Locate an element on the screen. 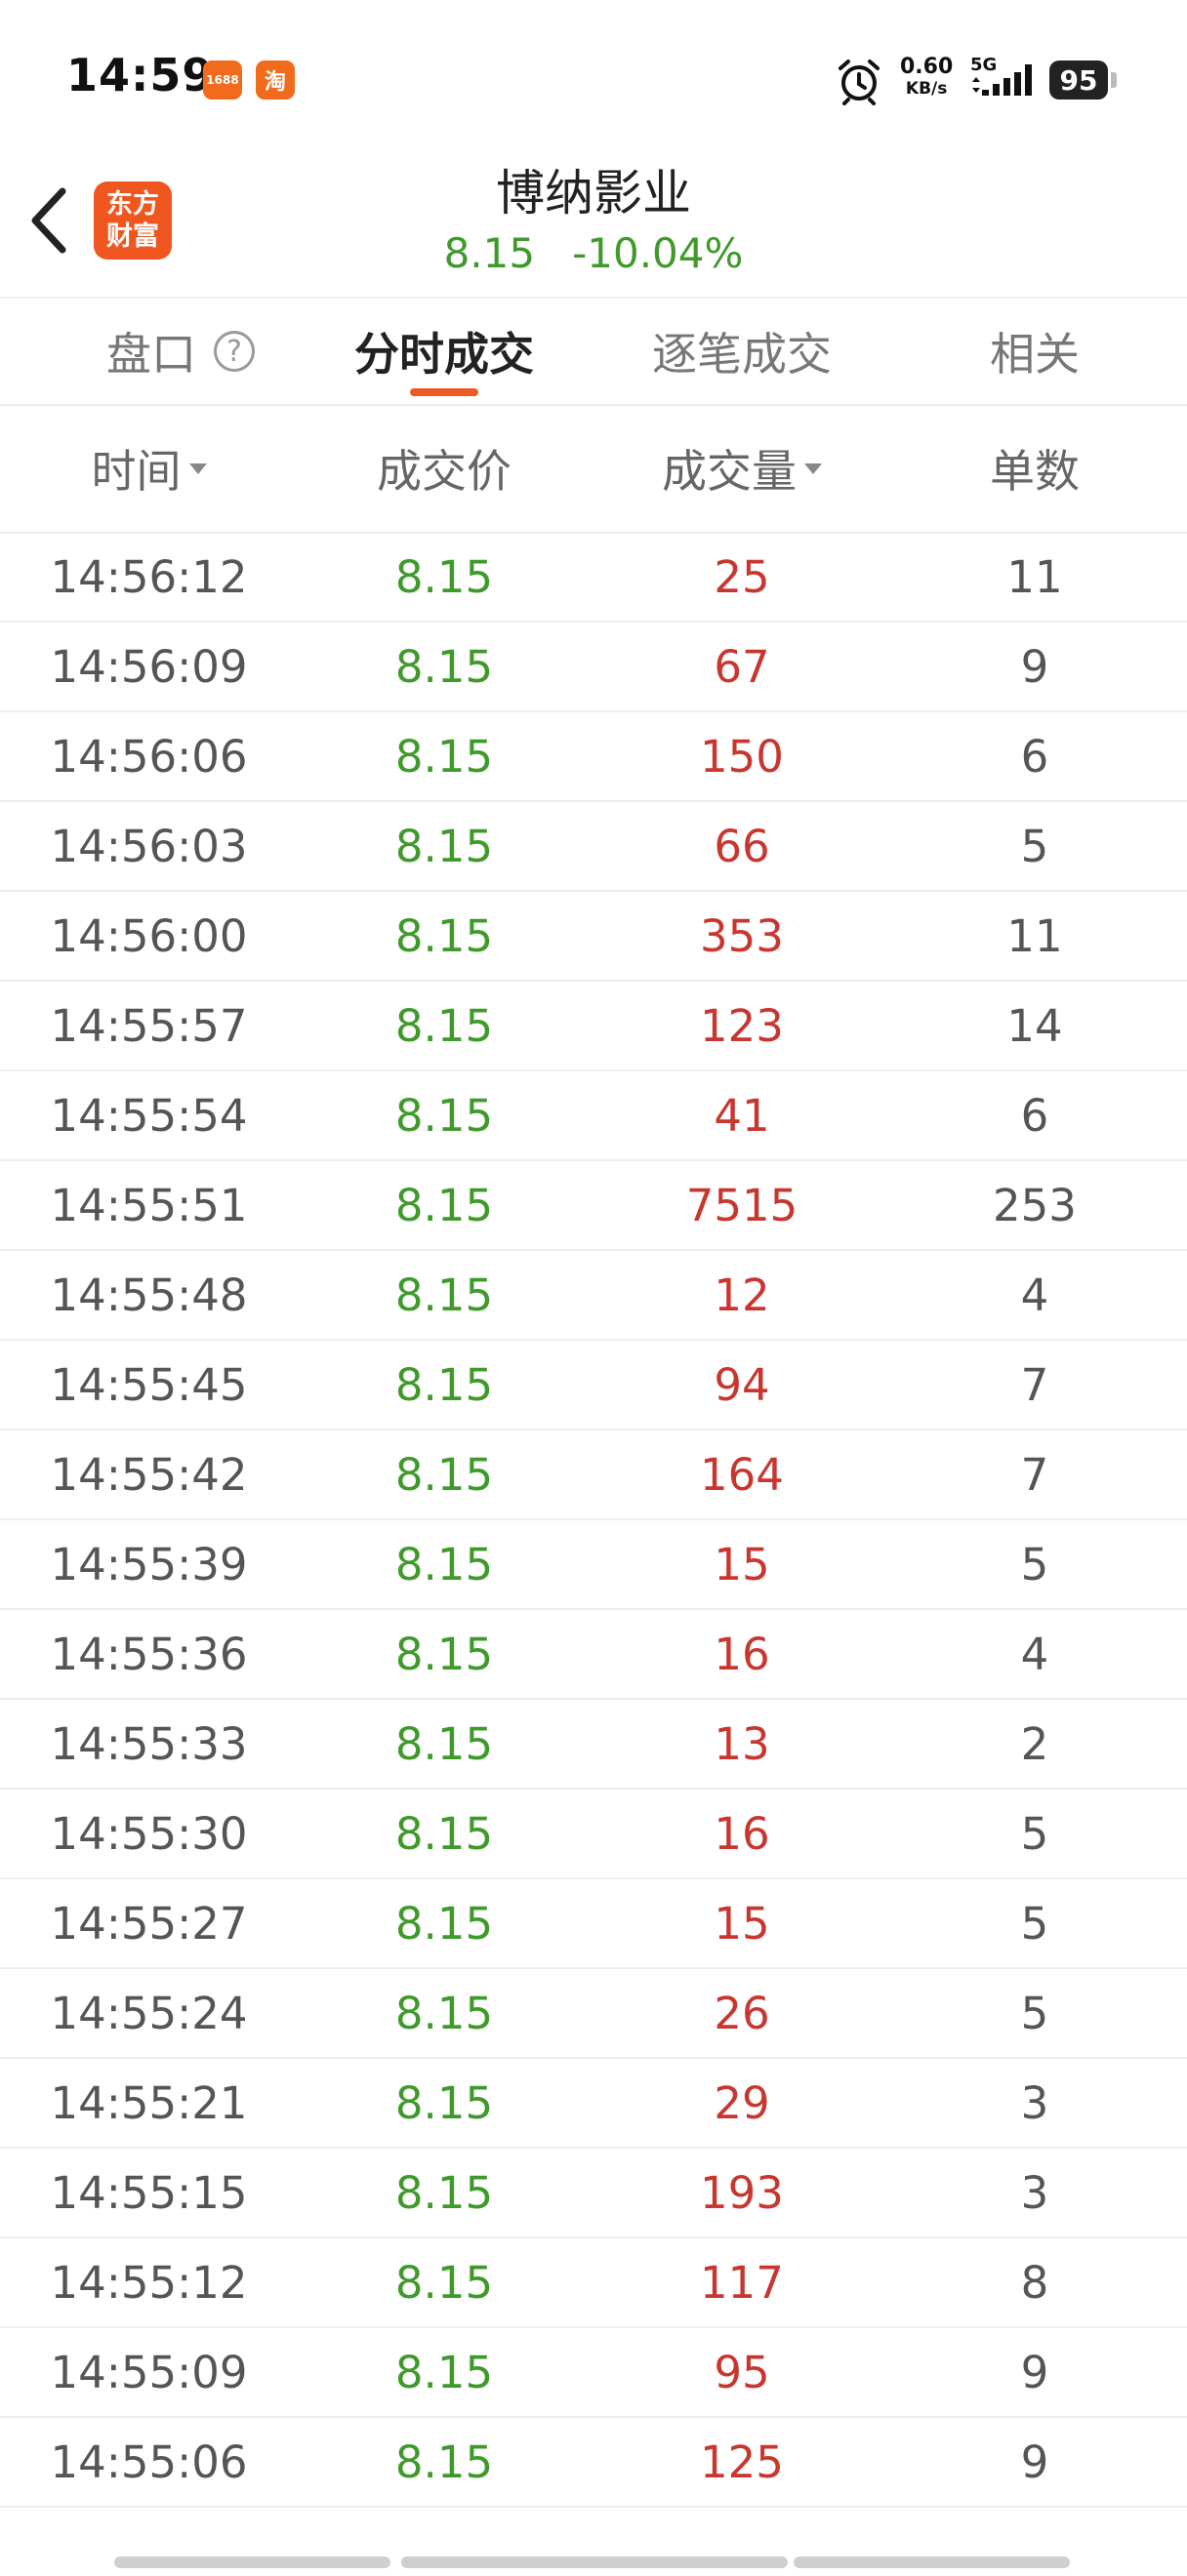  trade-count: 4 is located at coordinates (1034, 1654).